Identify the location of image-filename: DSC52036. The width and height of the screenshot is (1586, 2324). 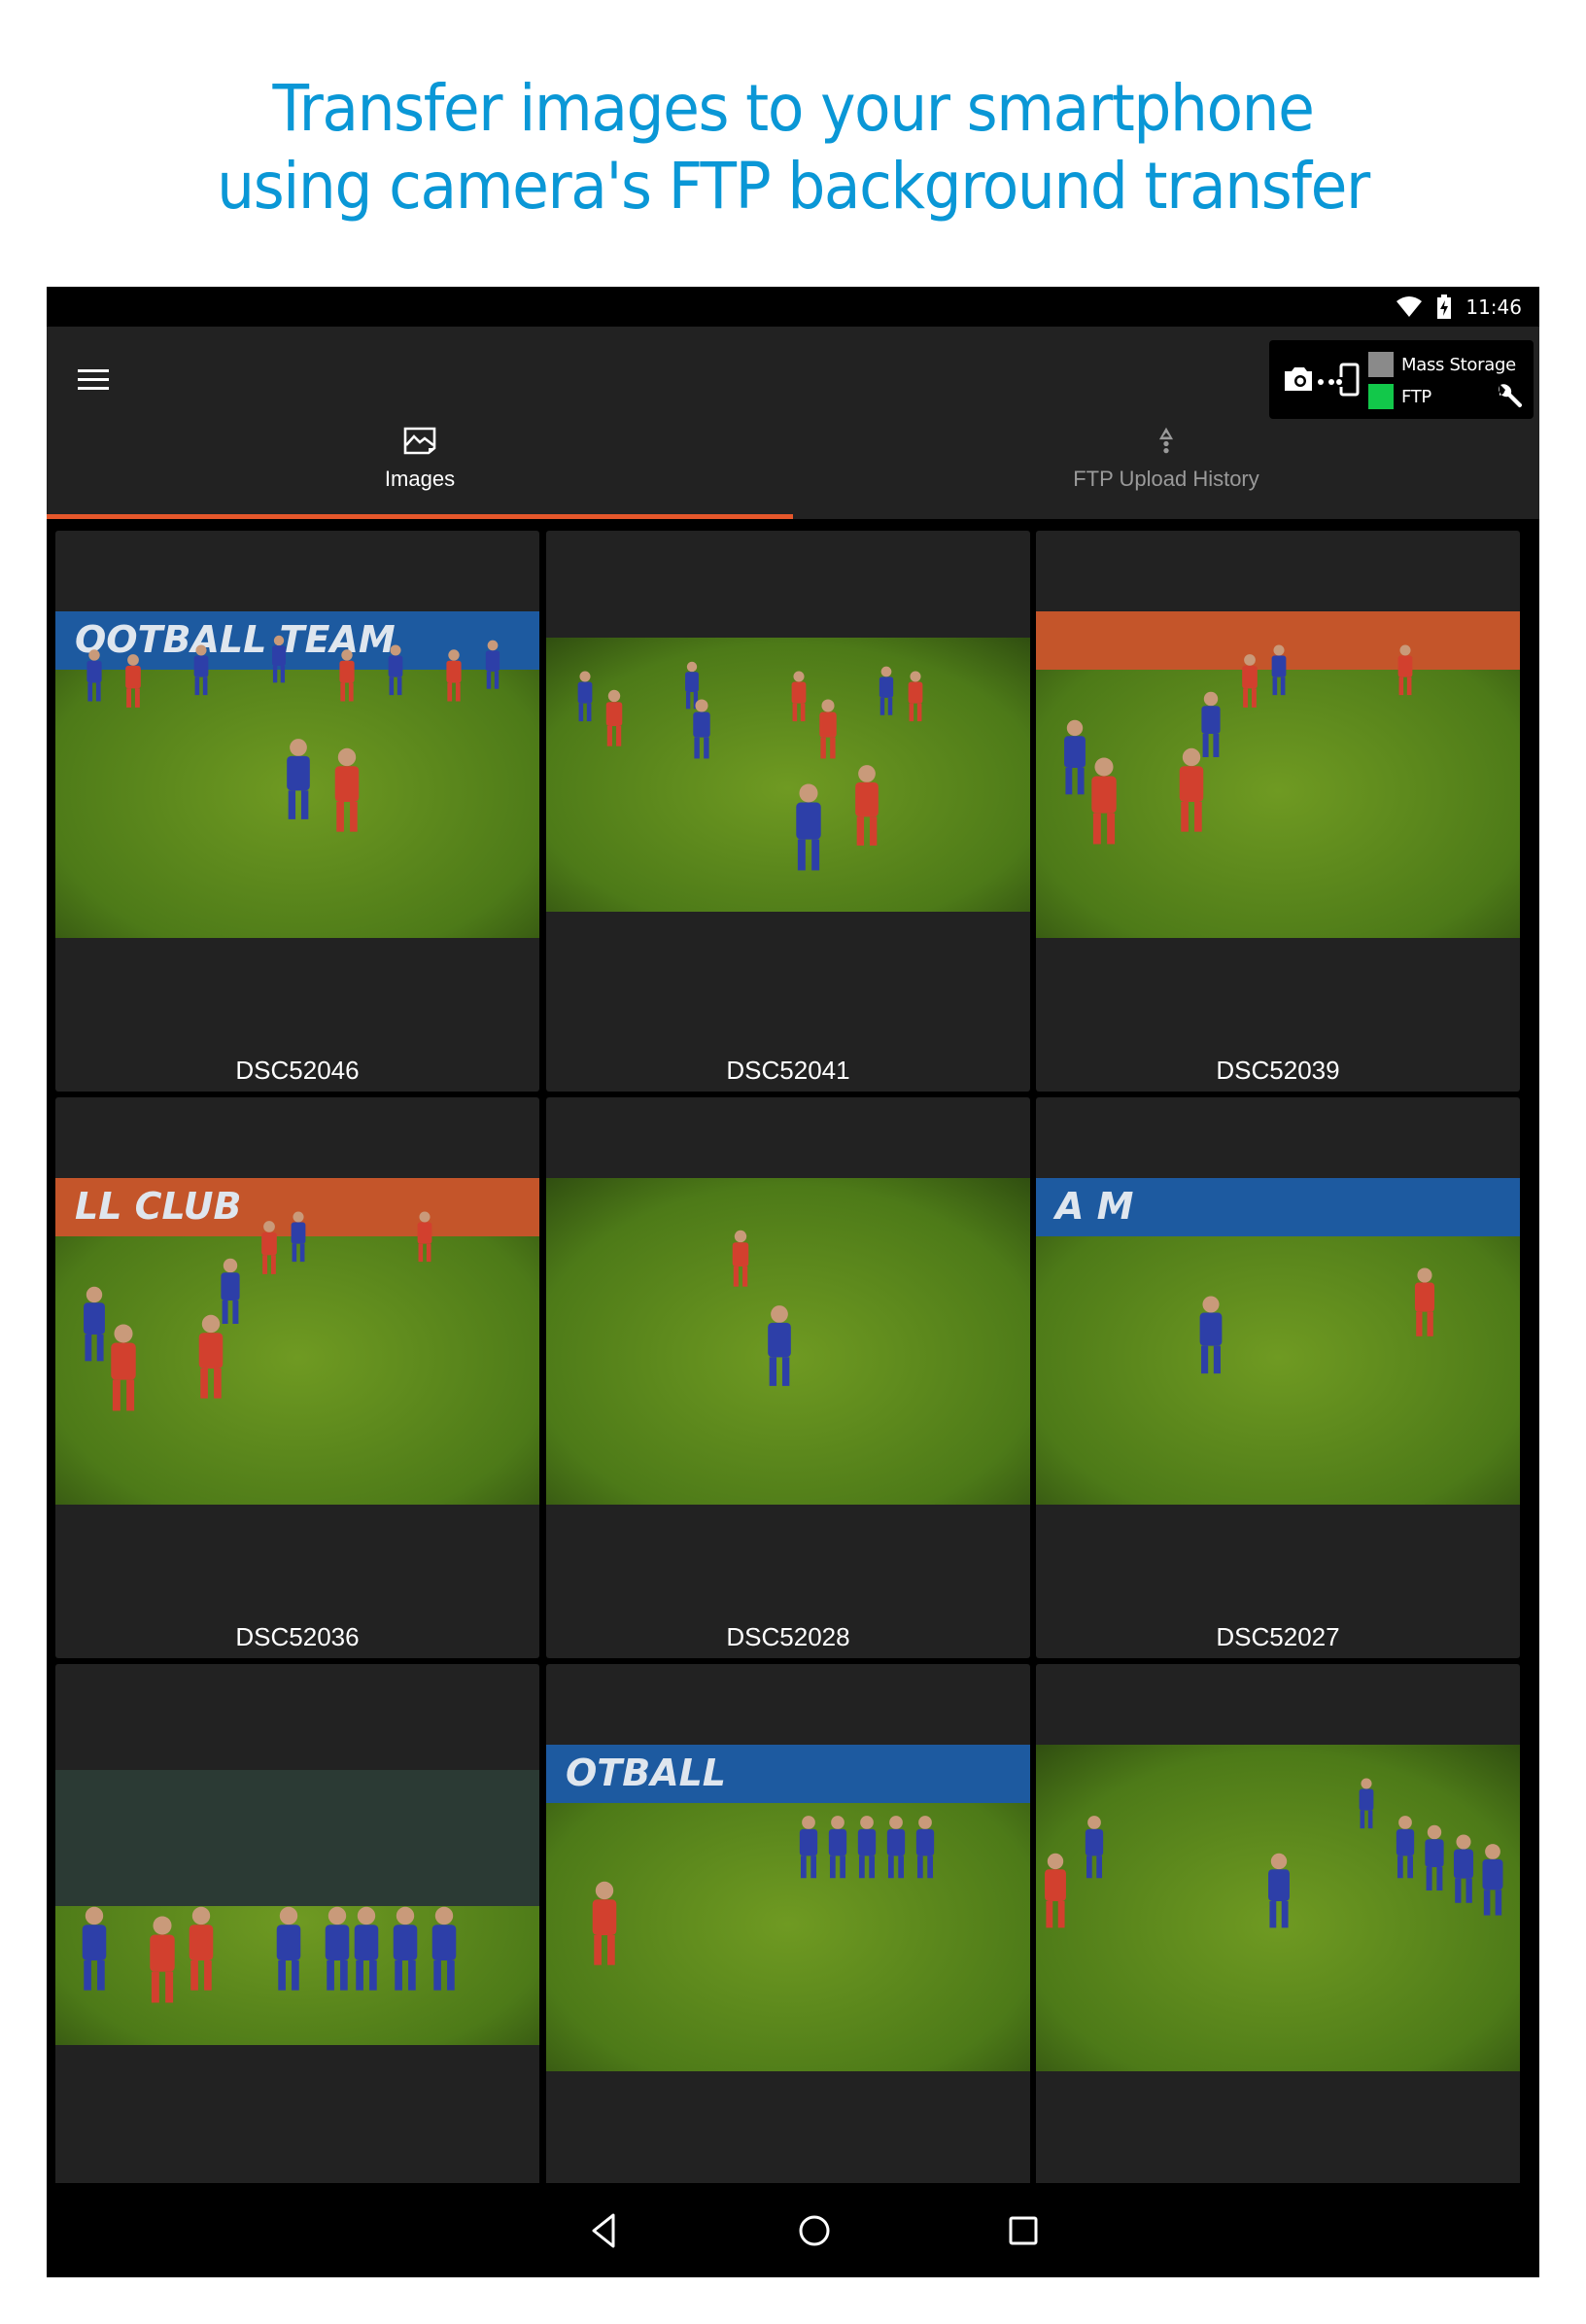
(297, 1636).